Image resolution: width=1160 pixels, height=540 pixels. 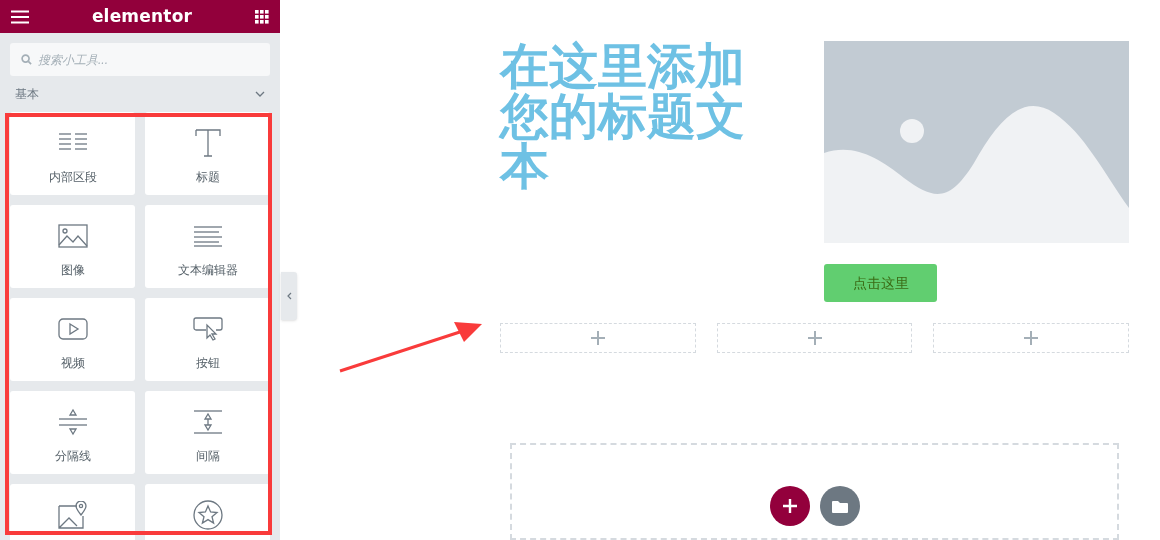 What do you see at coordinates (72, 153) in the screenshot?
I see `widget-card: 内部区段` at bounding box center [72, 153].